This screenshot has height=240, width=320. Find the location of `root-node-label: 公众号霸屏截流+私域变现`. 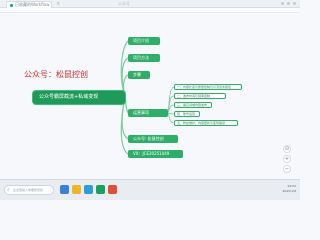

root-node-label: 公众号霸屏截流+私域变现 is located at coordinates (69, 97).